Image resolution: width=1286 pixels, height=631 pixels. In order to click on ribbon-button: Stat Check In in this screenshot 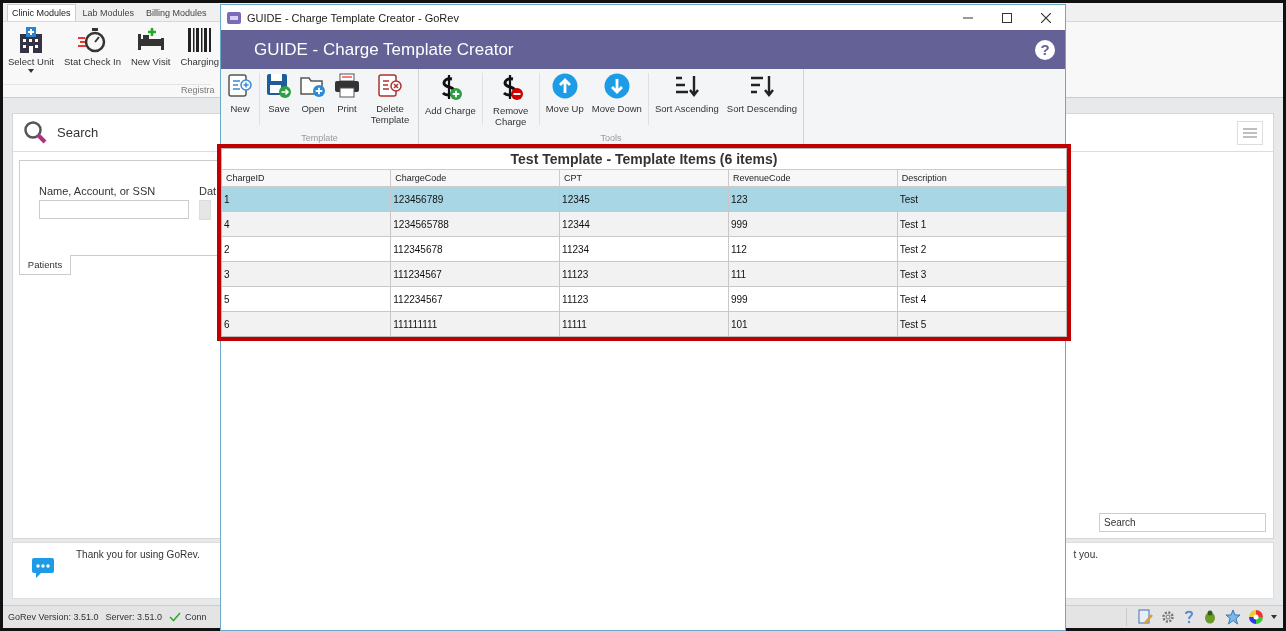, I will do `click(92, 49)`.